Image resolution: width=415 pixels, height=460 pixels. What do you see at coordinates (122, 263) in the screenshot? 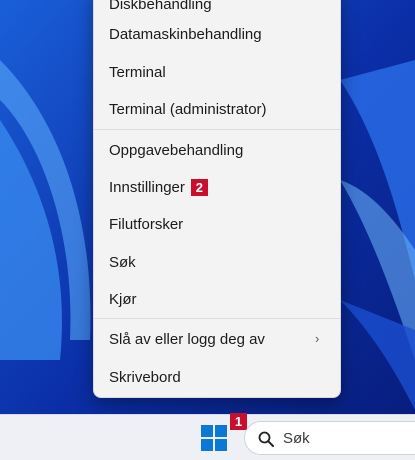
I see `menu-item-sok: Søk` at bounding box center [122, 263].